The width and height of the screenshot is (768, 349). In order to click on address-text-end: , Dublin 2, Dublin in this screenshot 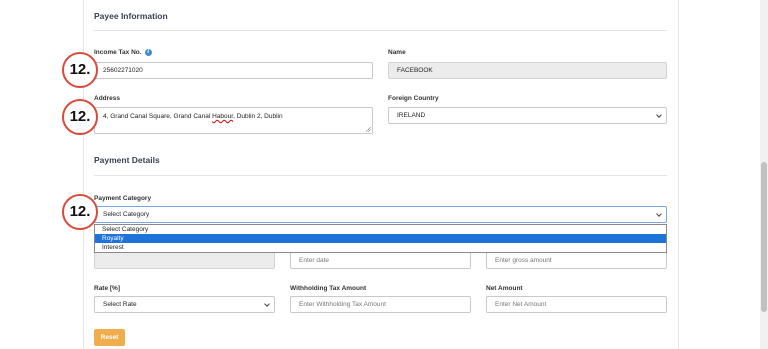, I will do `click(258, 116)`.